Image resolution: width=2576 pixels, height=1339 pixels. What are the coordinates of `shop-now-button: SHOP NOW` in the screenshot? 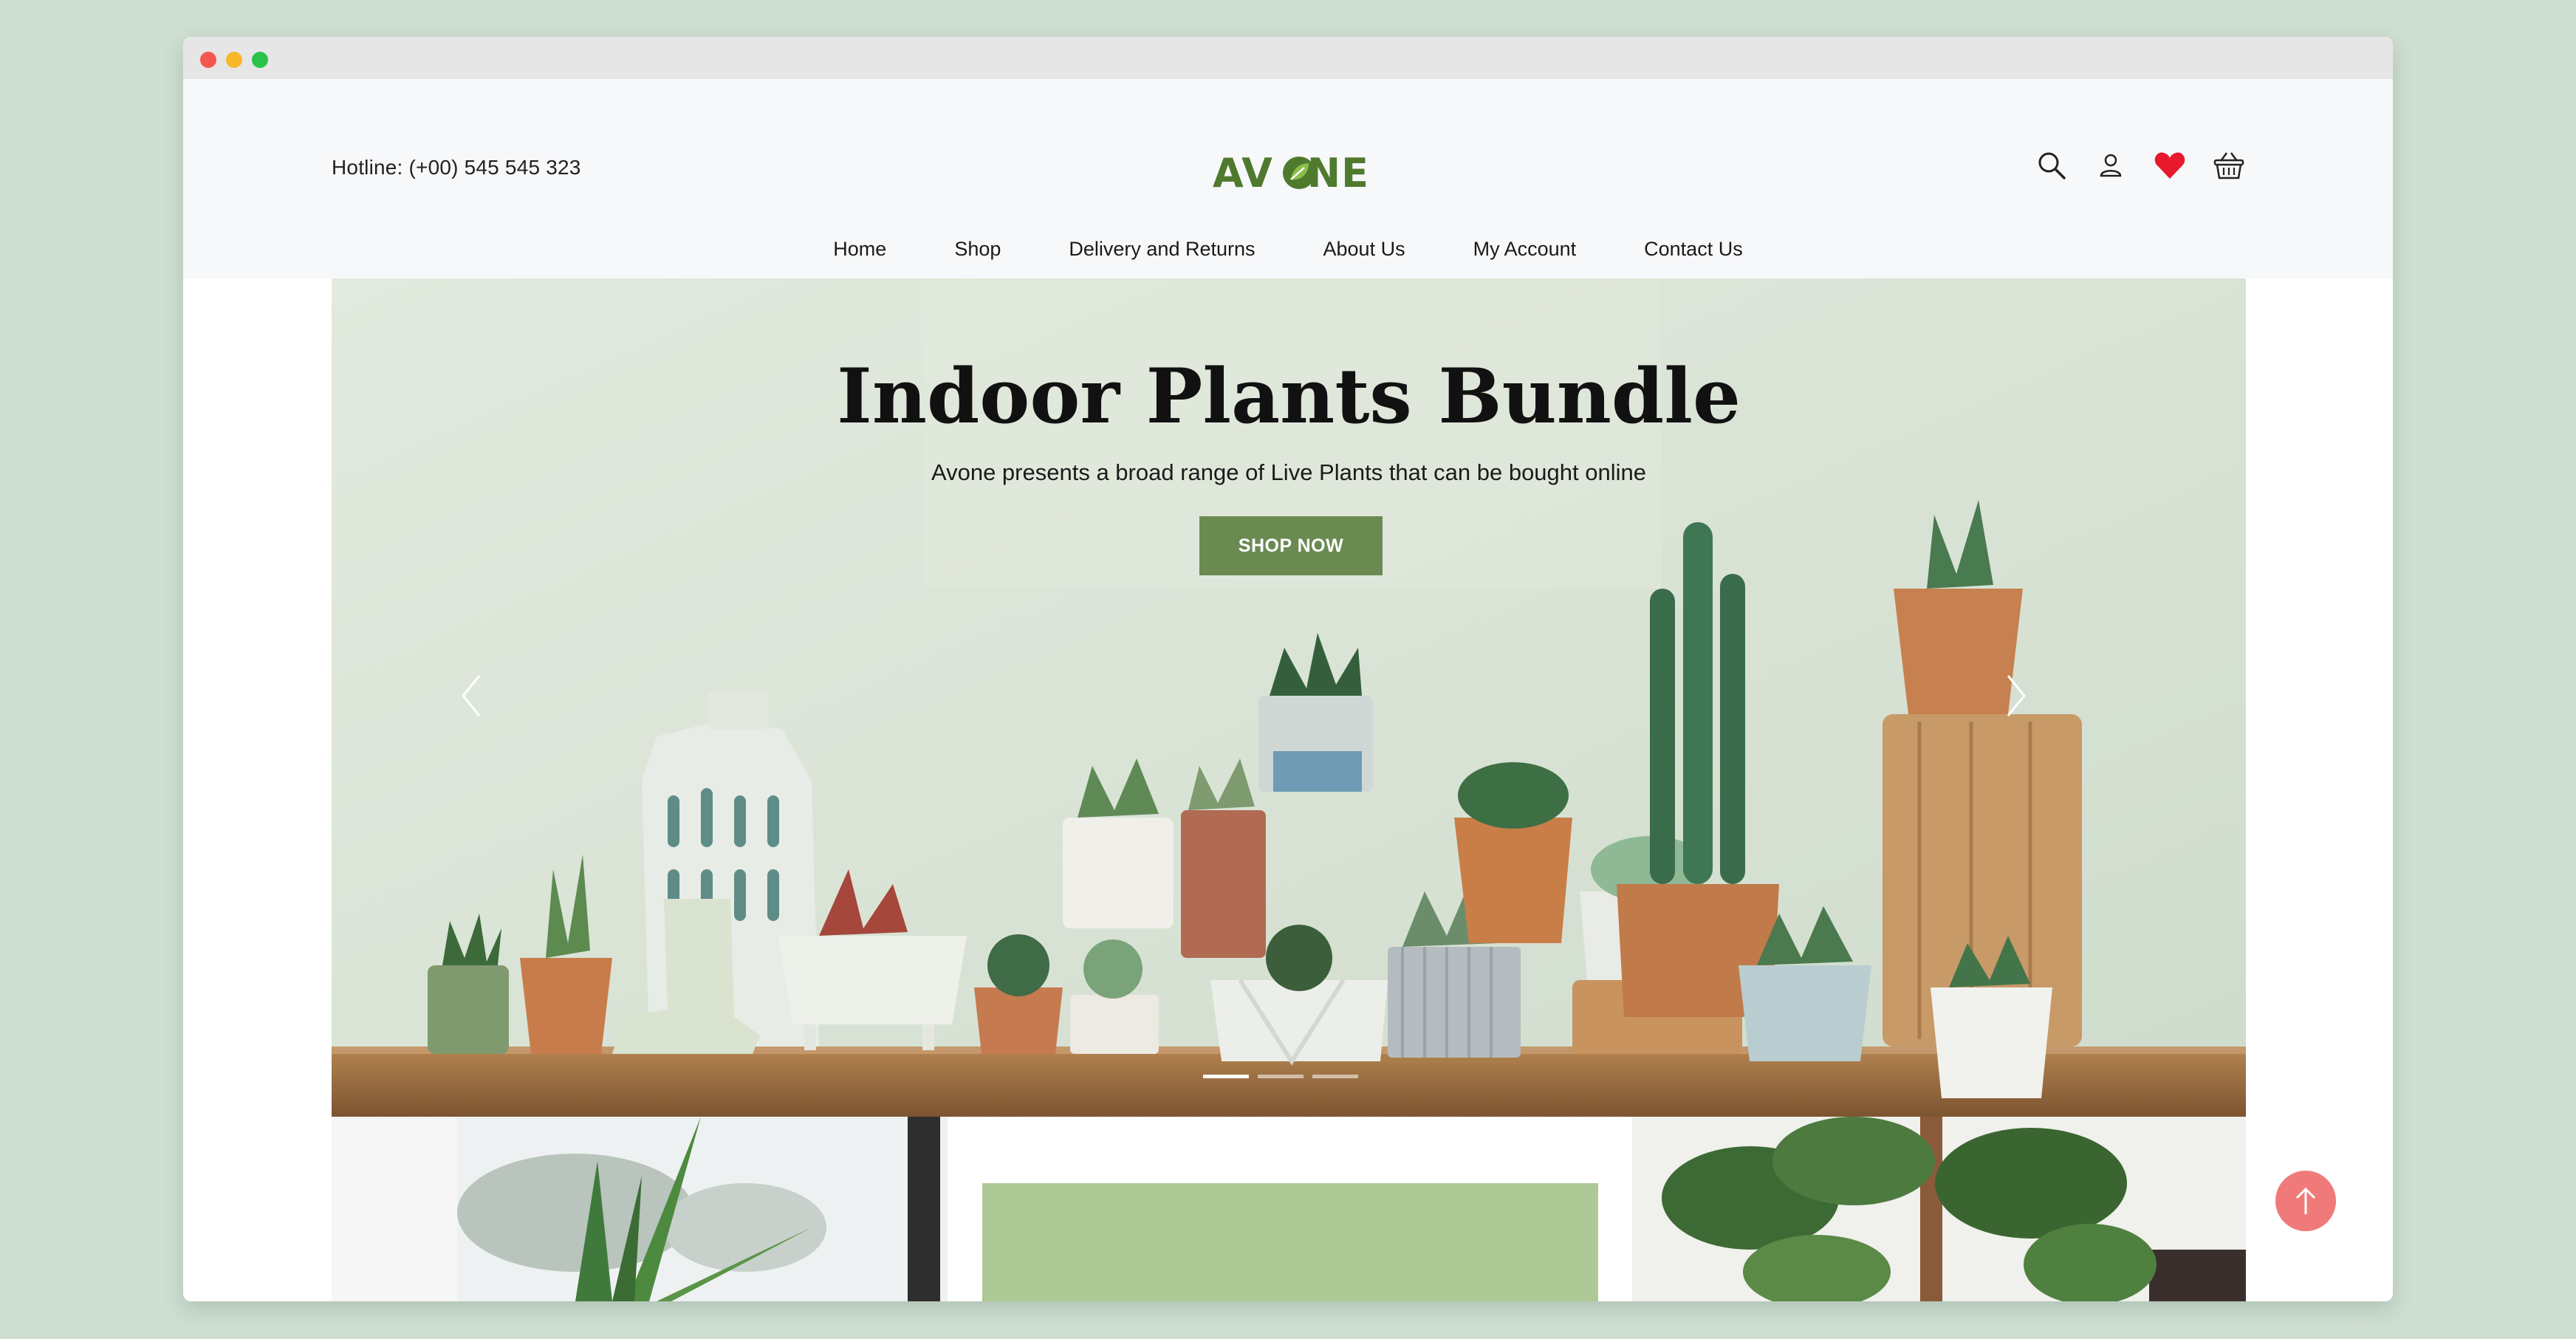 It's located at (1291, 545).